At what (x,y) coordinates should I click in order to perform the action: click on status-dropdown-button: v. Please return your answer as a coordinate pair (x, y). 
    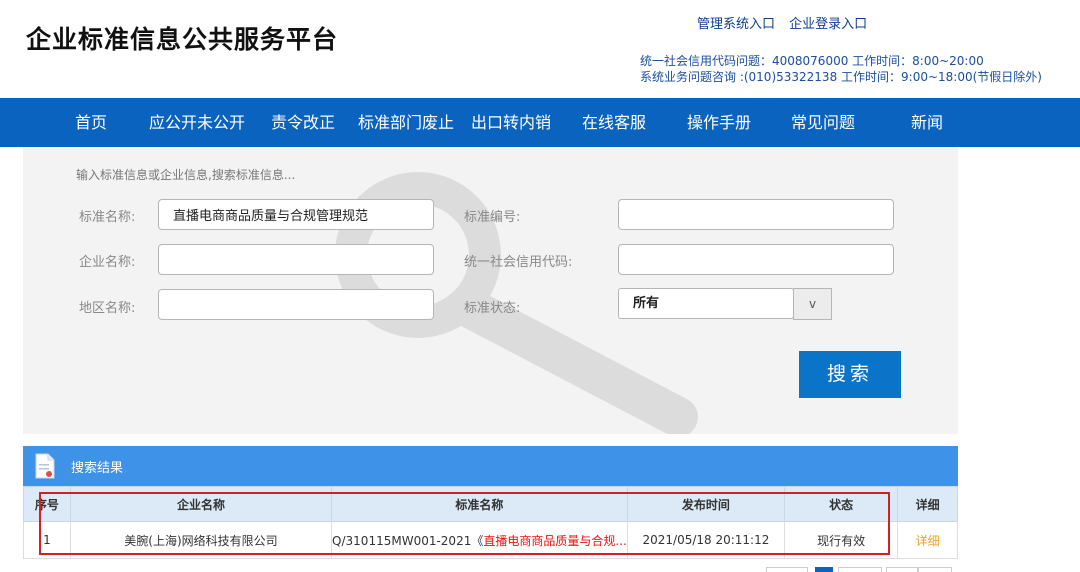
    Looking at the image, I should click on (812, 304).